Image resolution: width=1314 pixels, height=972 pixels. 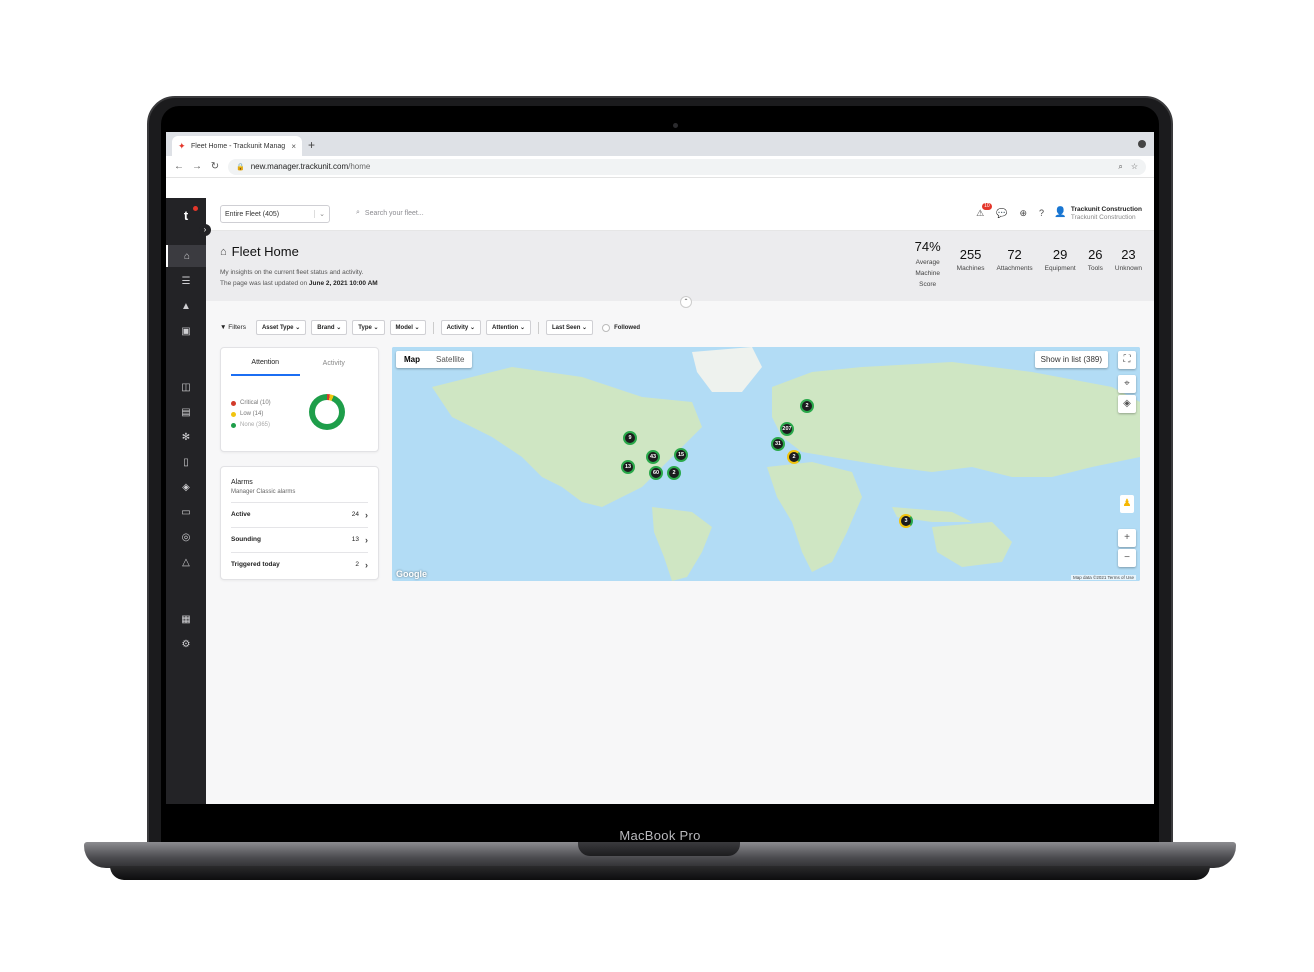 I want to click on map-cluster: 207, so click(x=787, y=429).